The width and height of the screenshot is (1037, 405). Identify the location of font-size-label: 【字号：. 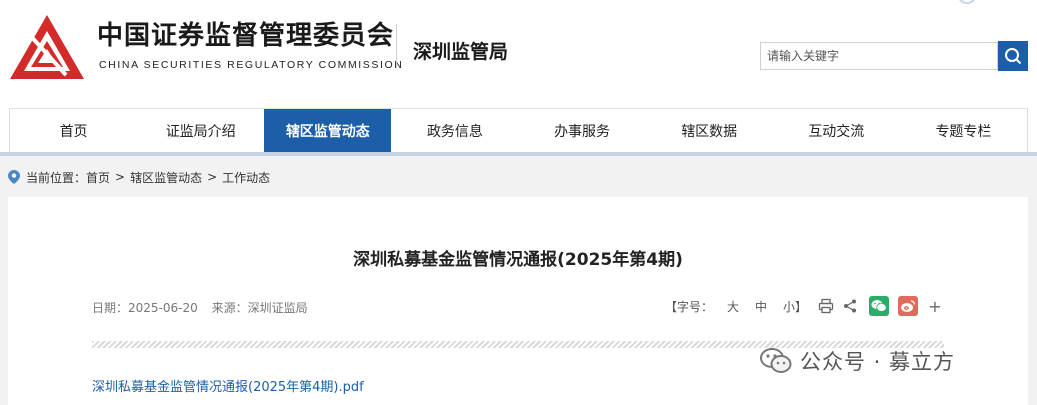
(688, 306).